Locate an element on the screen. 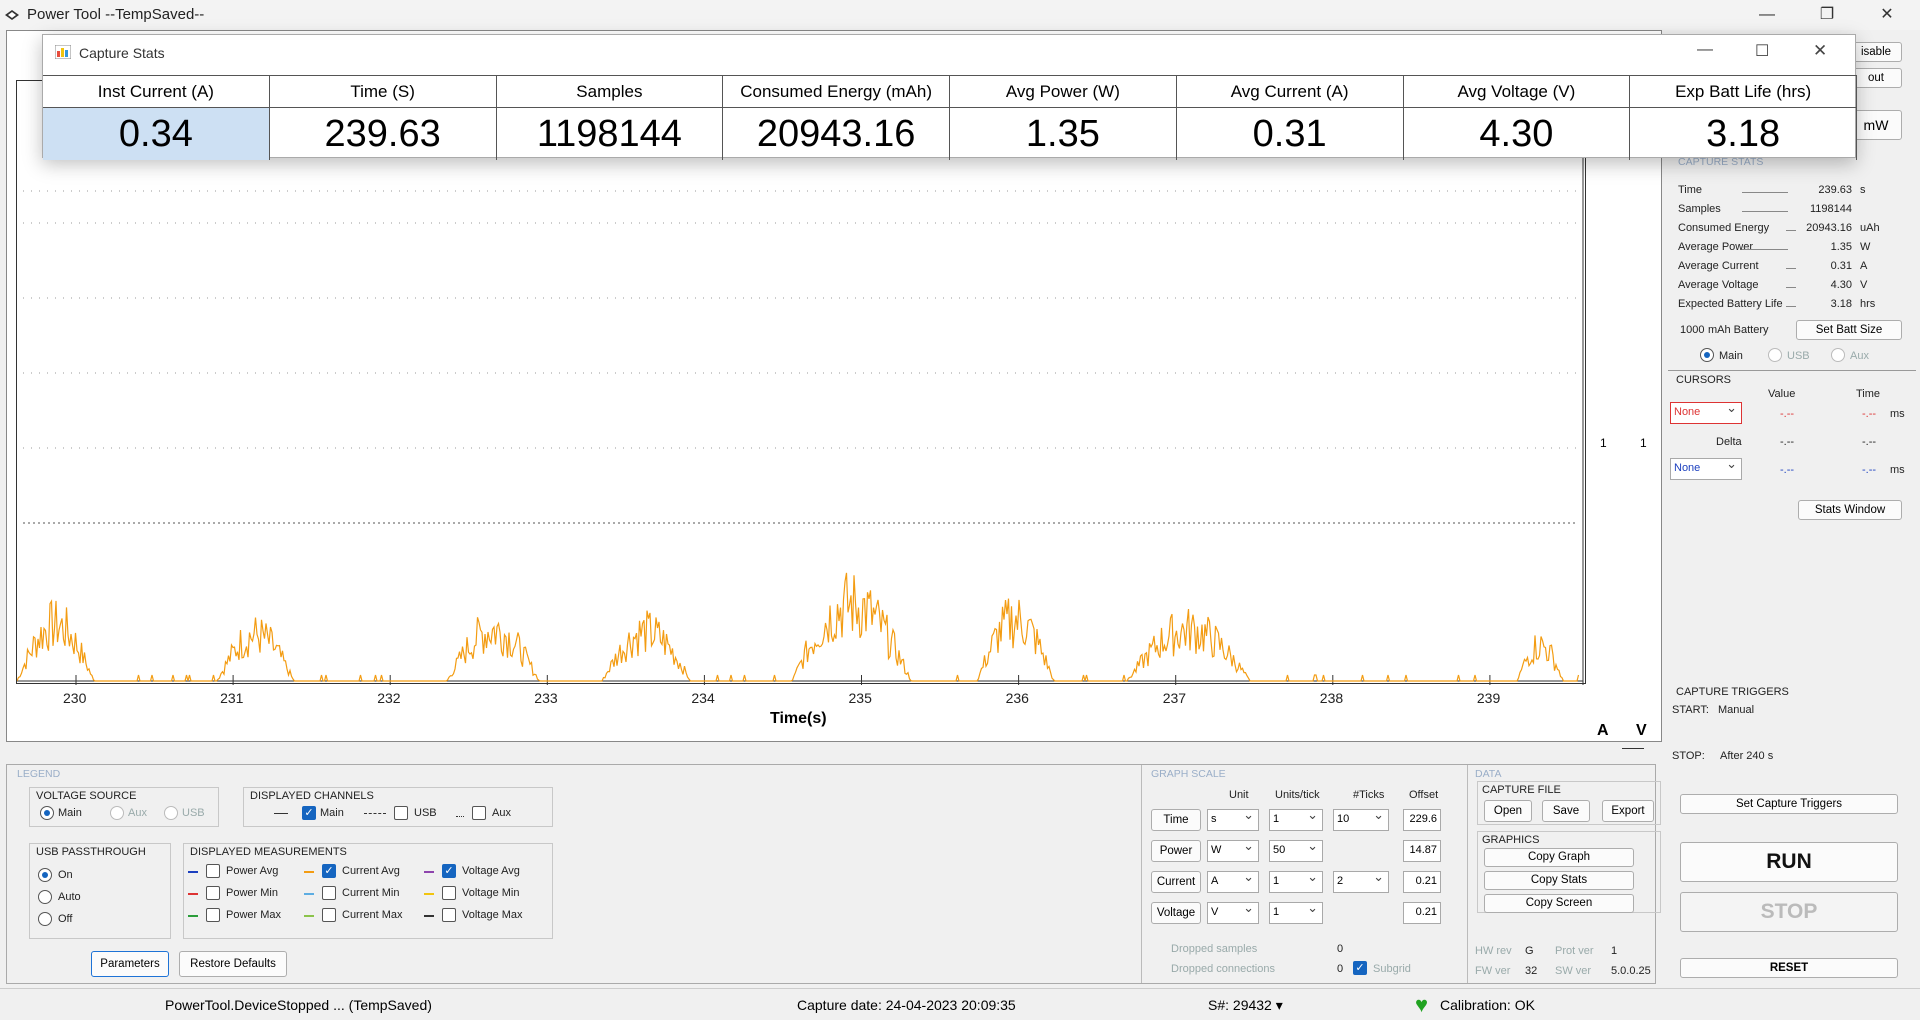 This screenshot has width=1920, height=1020. stats-maximize-icon: ☐ is located at coordinates (1762, 51).